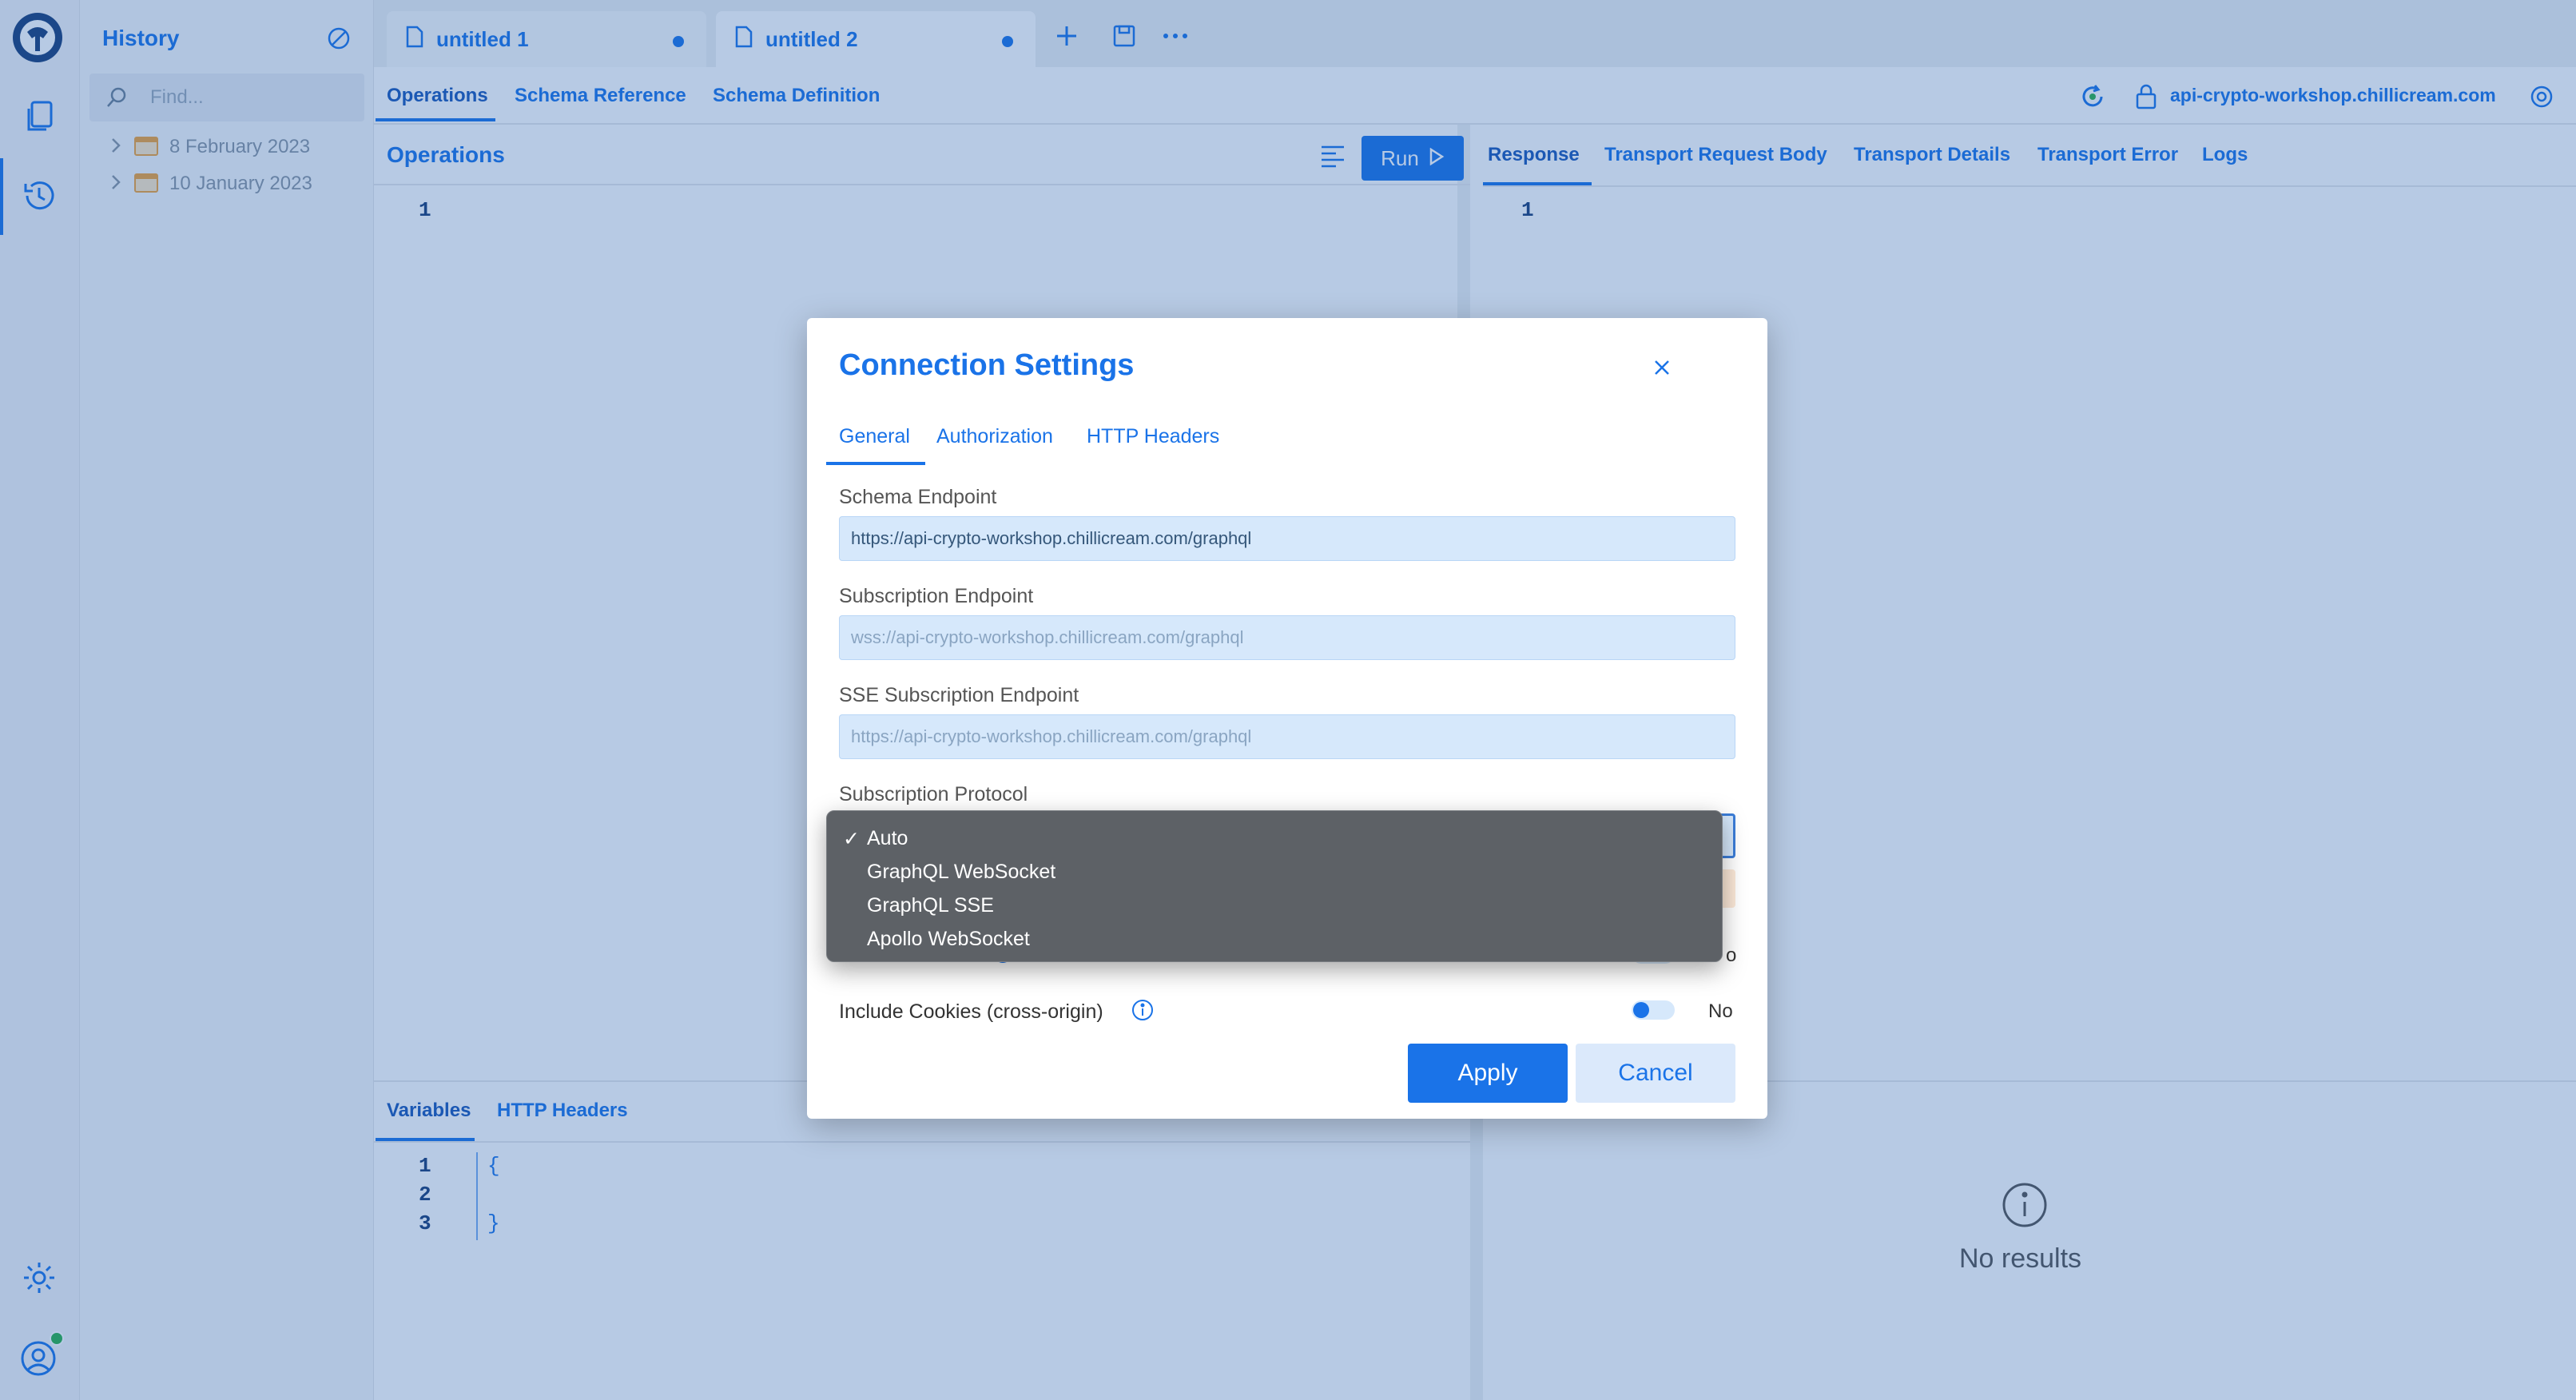  I want to click on subscription-endpoint-label: Subscription Endpoint, so click(936, 596).